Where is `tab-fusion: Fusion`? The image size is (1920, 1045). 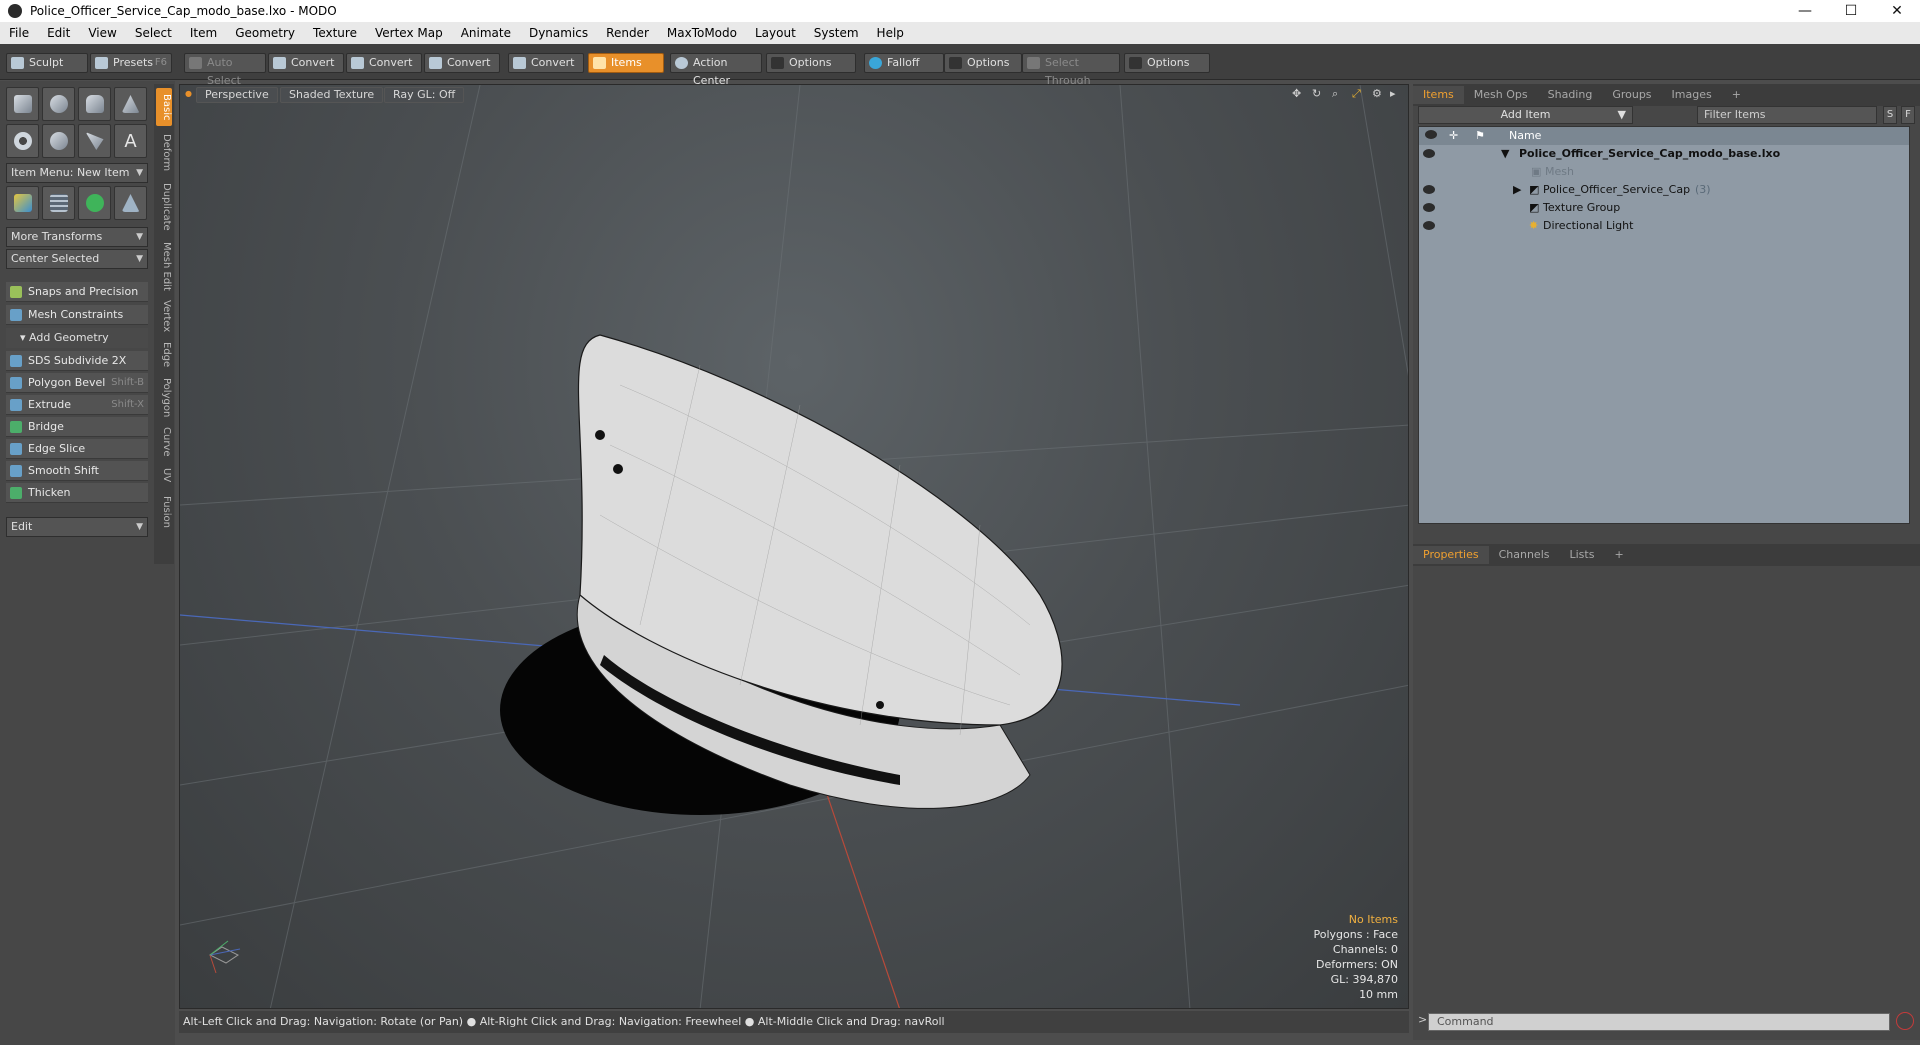
tab-fusion: Fusion is located at coordinates (164, 512).